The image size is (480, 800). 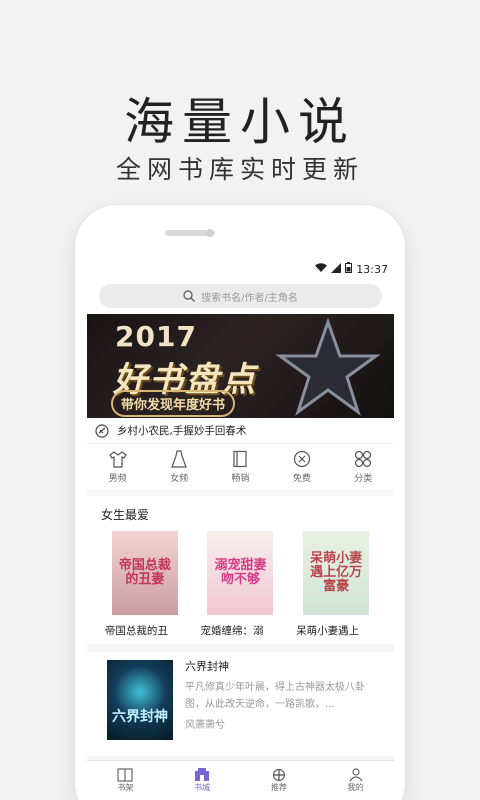 What do you see at coordinates (356, 775) in the screenshot?
I see `profile-icon` at bounding box center [356, 775].